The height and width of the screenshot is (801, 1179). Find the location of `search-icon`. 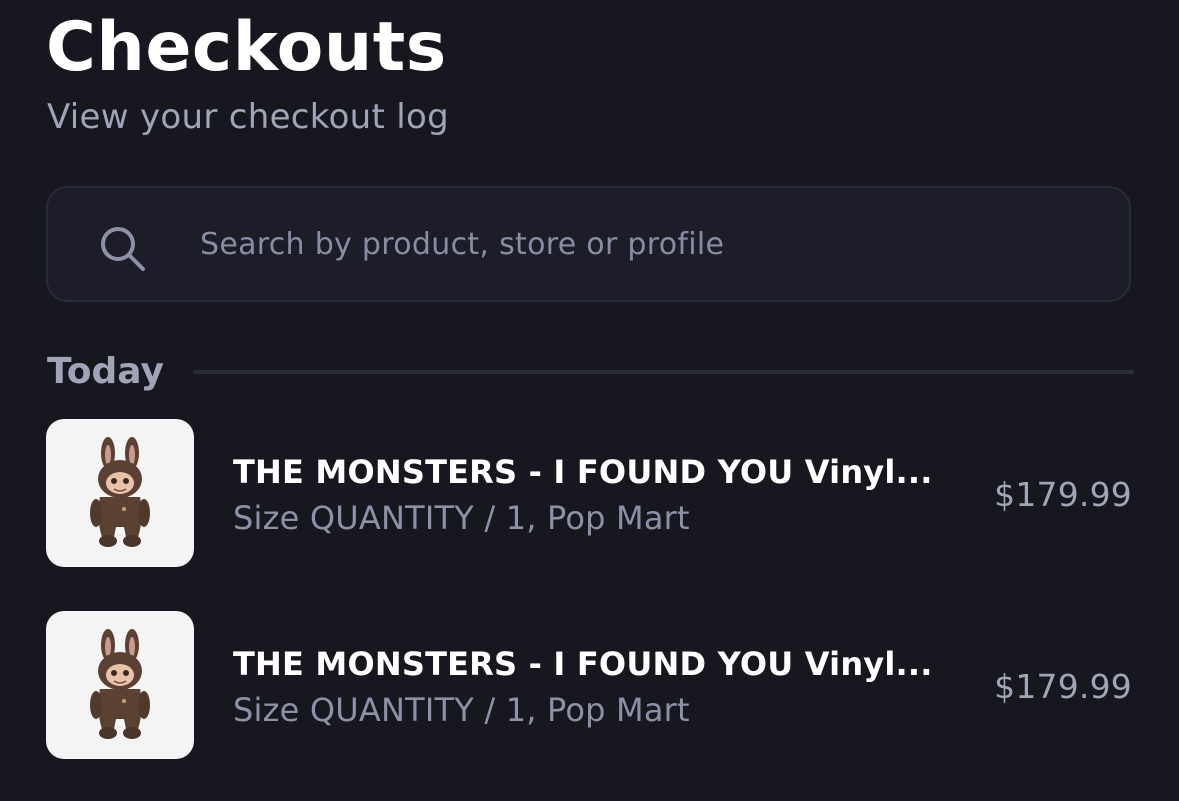

search-icon is located at coordinates (123, 249).